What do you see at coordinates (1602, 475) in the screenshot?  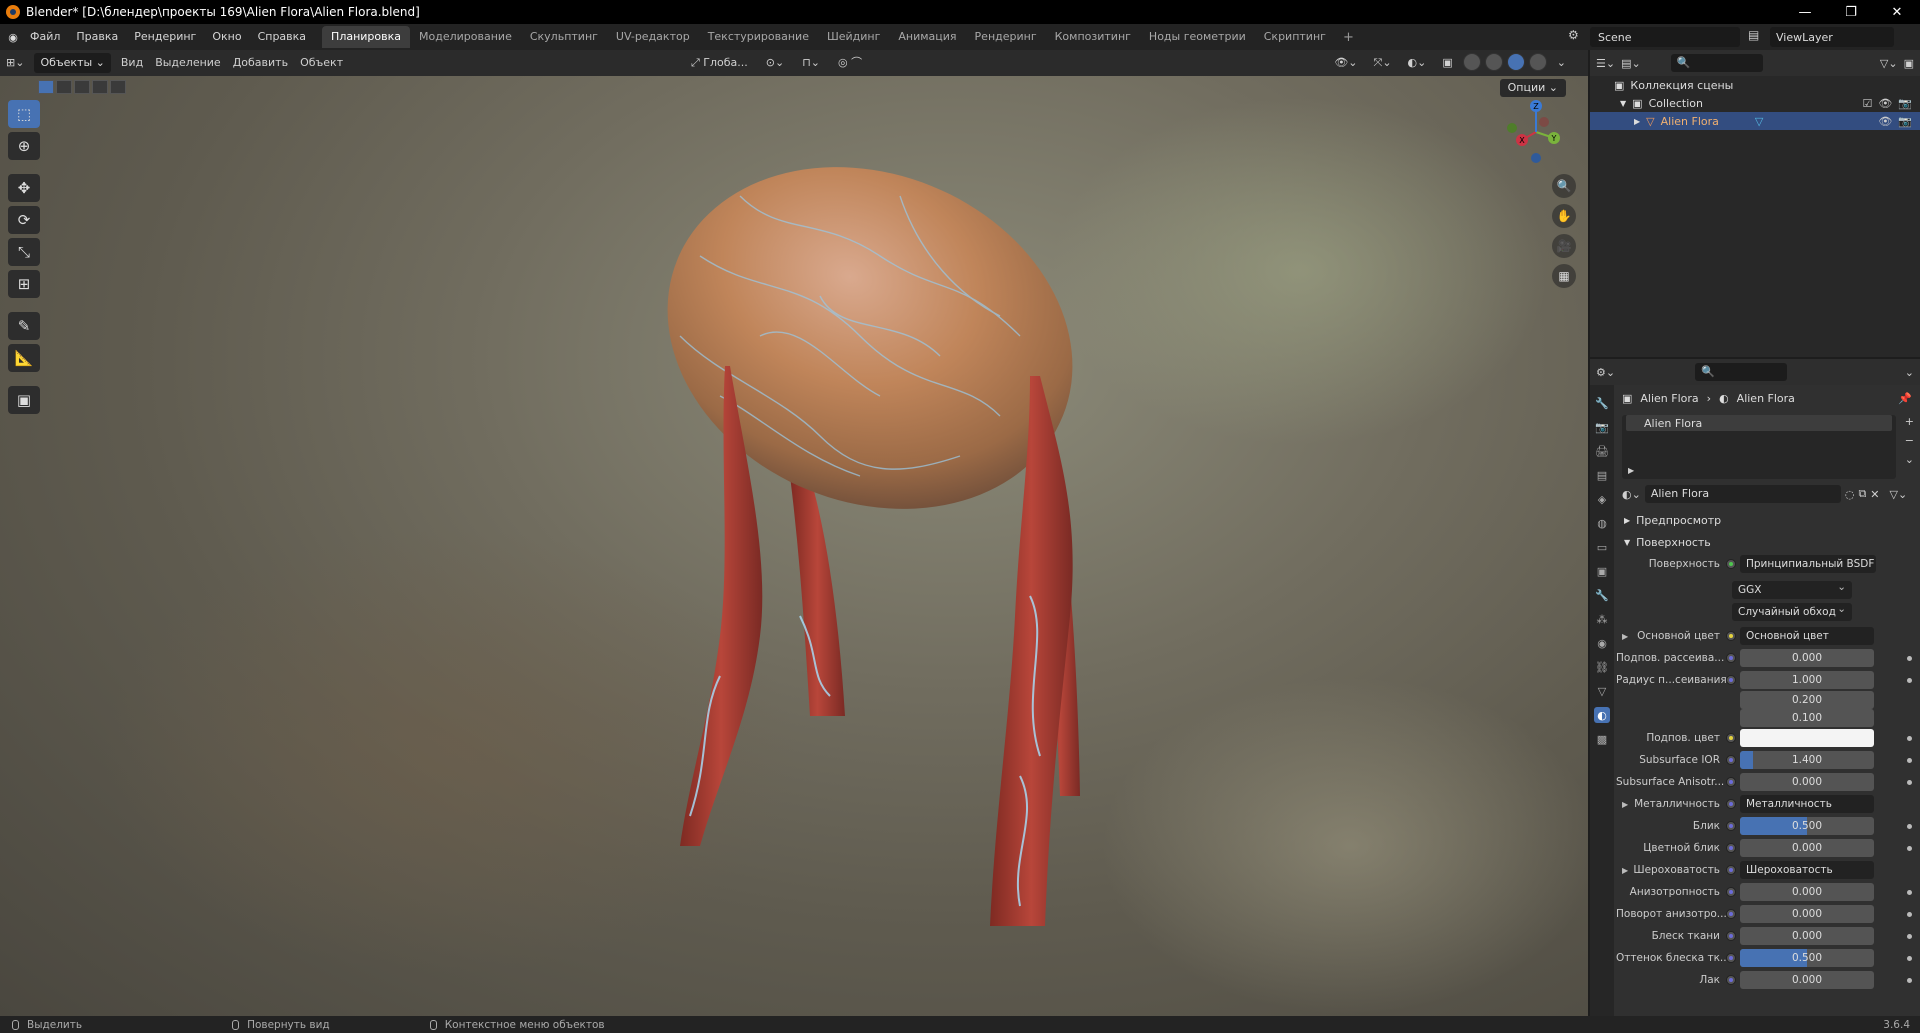 I see `view-layer-tab-icon: ▤` at bounding box center [1602, 475].